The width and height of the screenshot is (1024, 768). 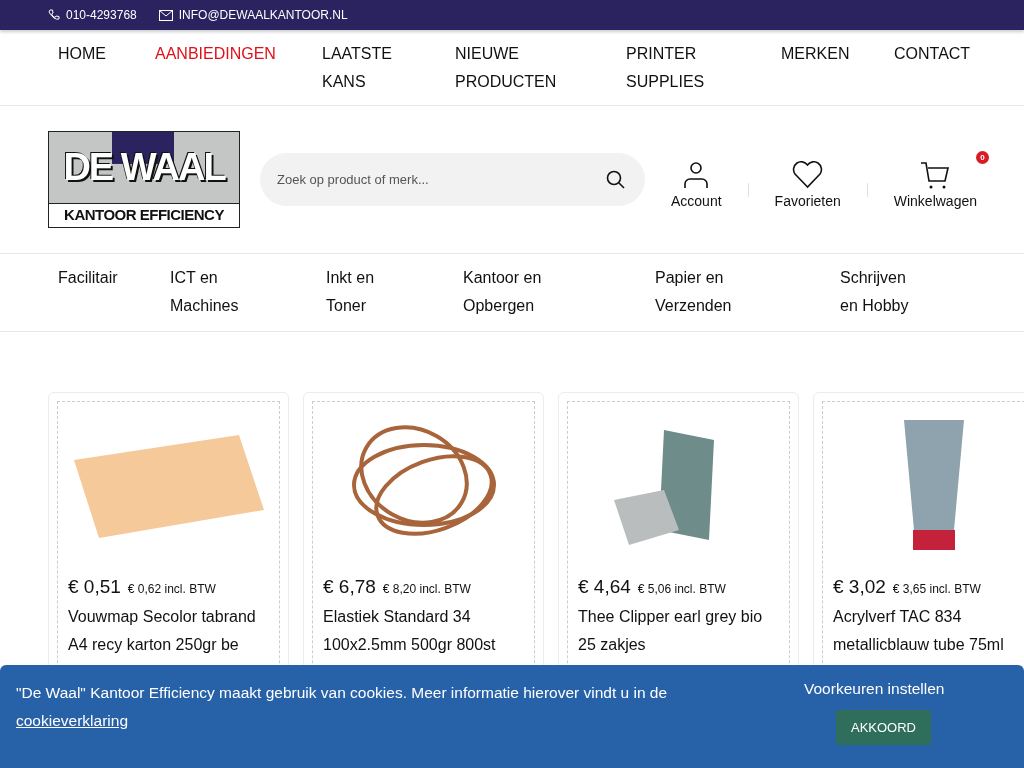 What do you see at coordinates (165, 15) in the screenshot?
I see `envelope-icon` at bounding box center [165, 15].